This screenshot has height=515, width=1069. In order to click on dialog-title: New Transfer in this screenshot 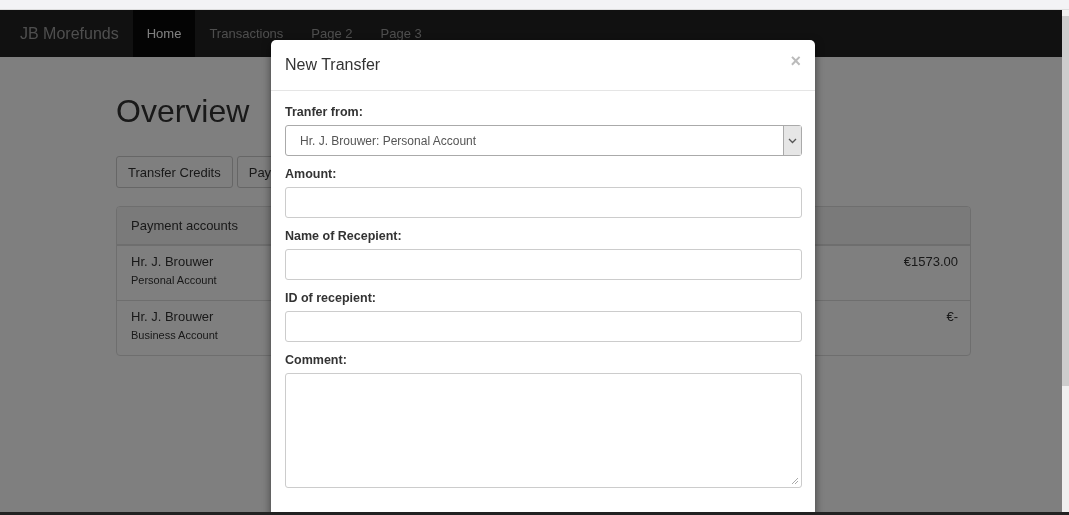, I will do `click(333, 65)`.